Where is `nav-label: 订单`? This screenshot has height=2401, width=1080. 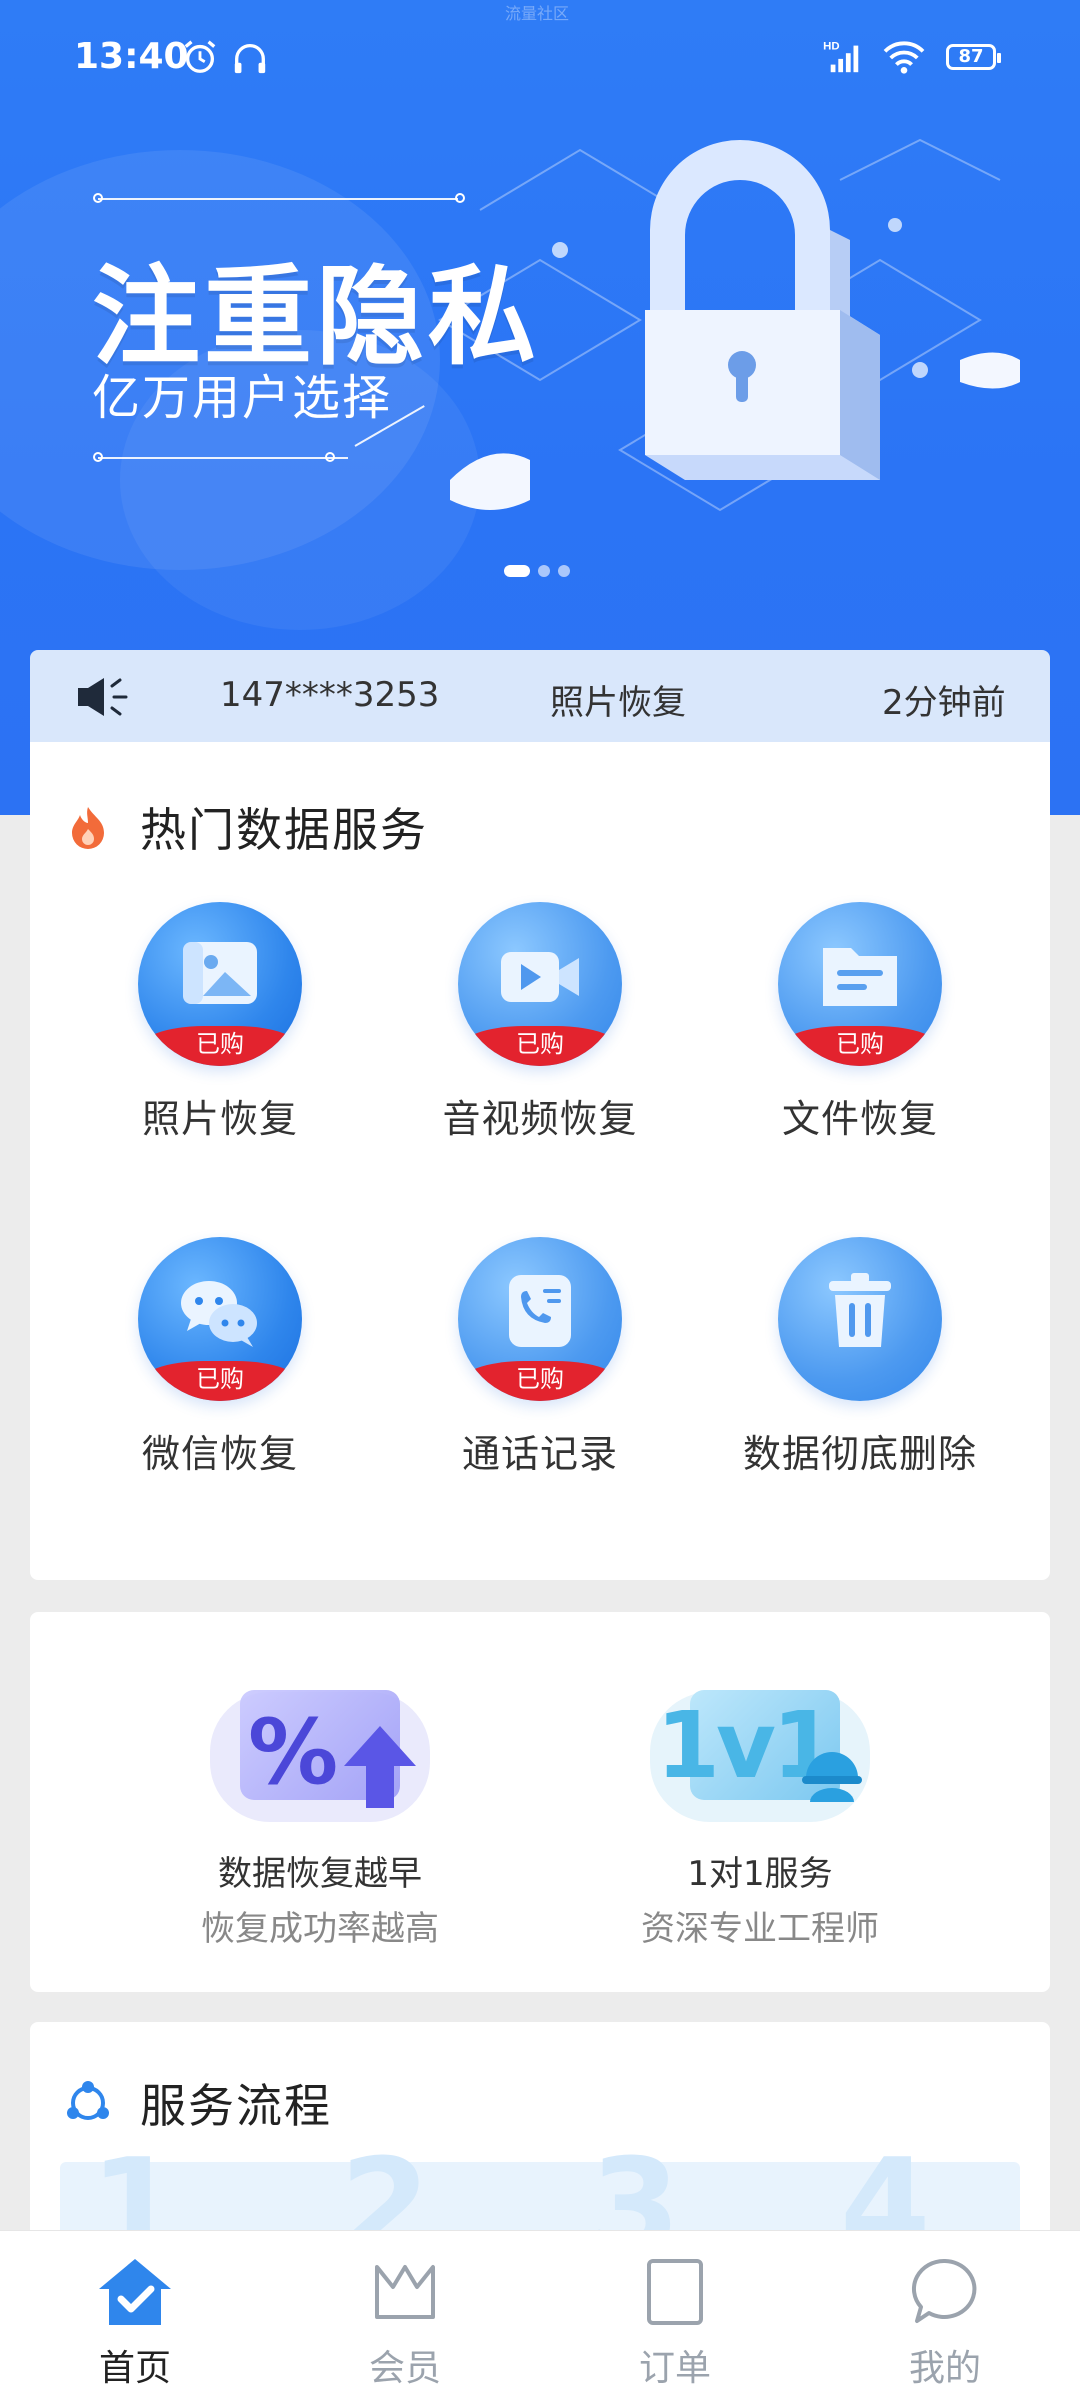
nav-label: 订单 is located at coordinates (674, 2368).